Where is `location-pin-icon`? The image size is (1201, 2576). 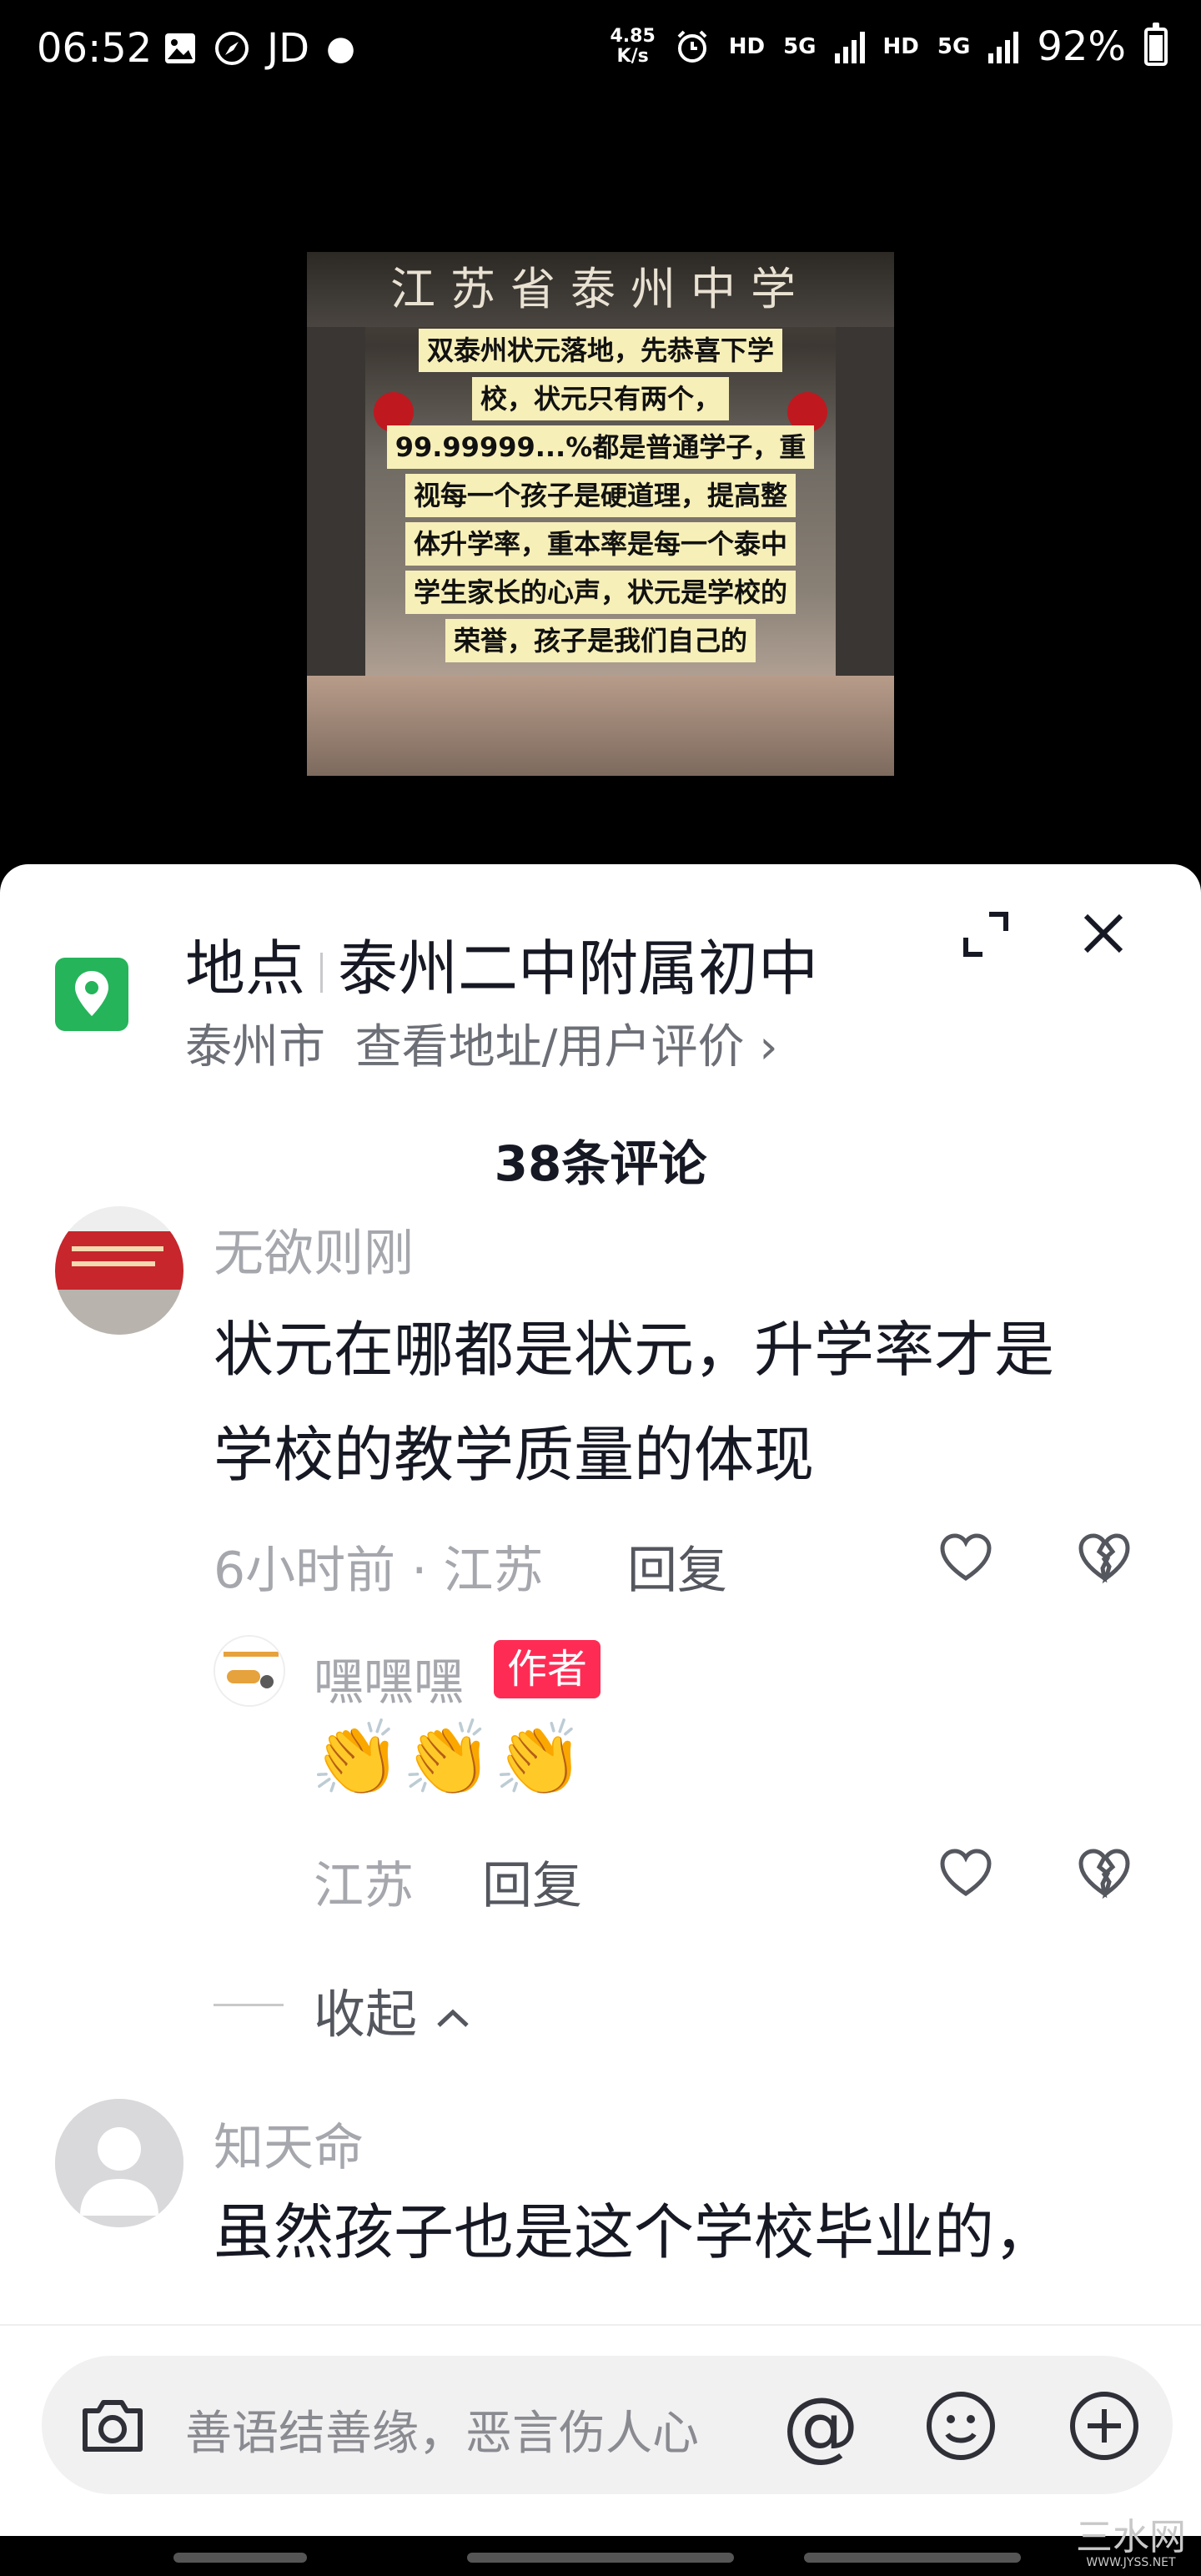 location-pin-icon is located at coordinates (92, 994).